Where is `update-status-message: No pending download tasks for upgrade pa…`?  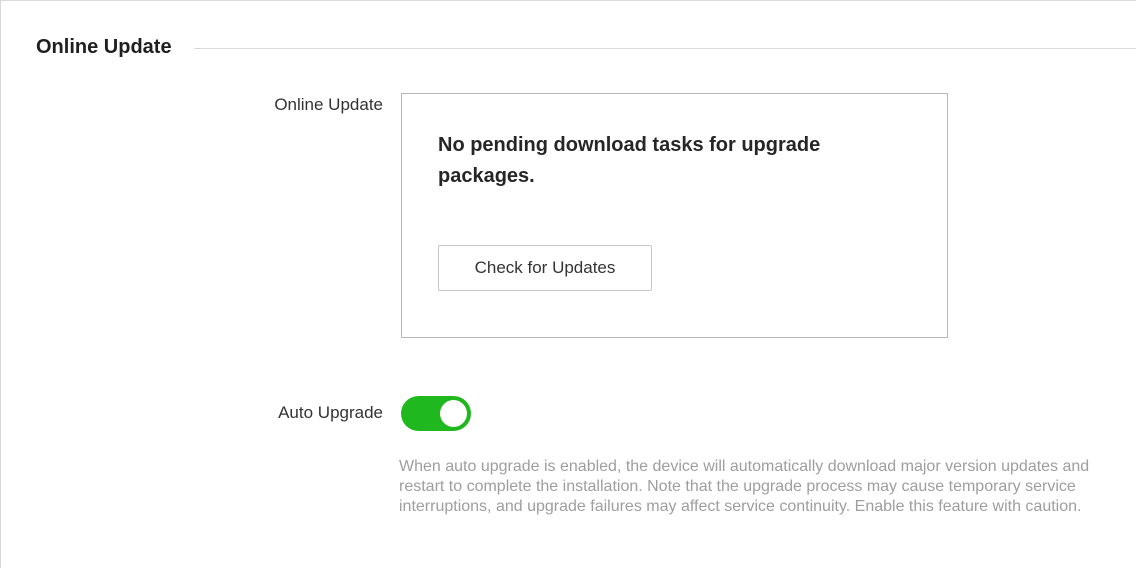
update-status-message: No pending download tasks for upgrade pa… is located at coordinates (629, 160).